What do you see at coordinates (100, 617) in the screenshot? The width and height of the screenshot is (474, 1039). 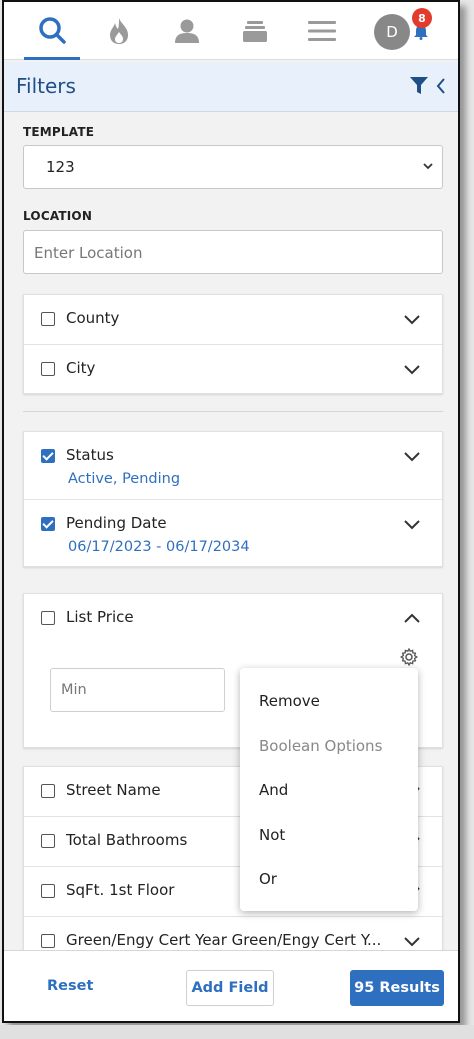 I see `list-price-label: List Price` at bounding box center [100, 617].